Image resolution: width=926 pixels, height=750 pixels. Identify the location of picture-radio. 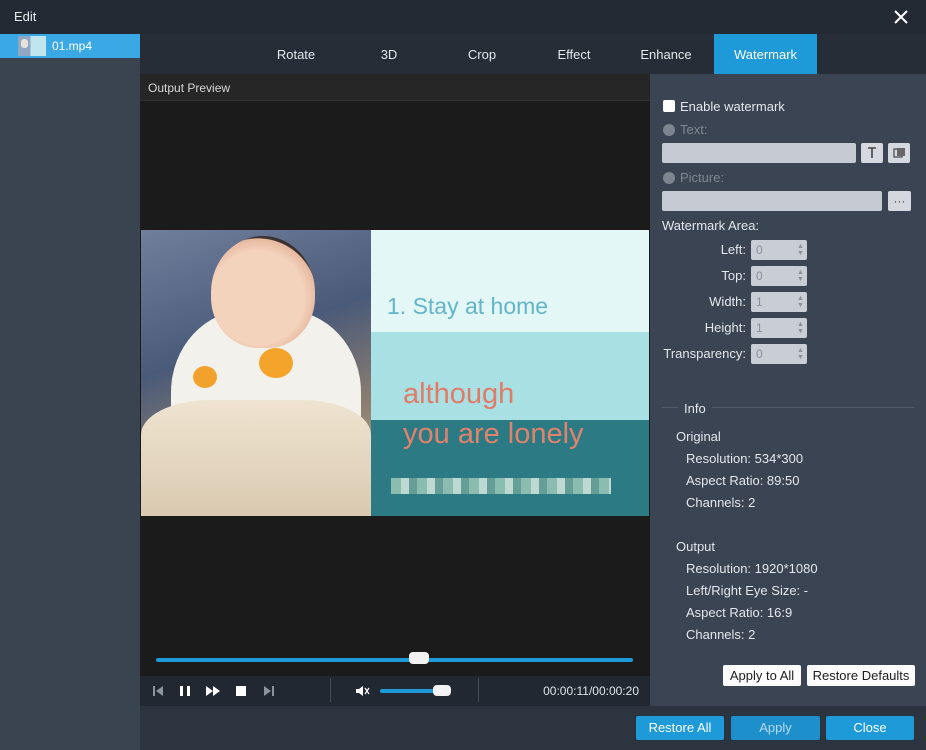
(669, 178).